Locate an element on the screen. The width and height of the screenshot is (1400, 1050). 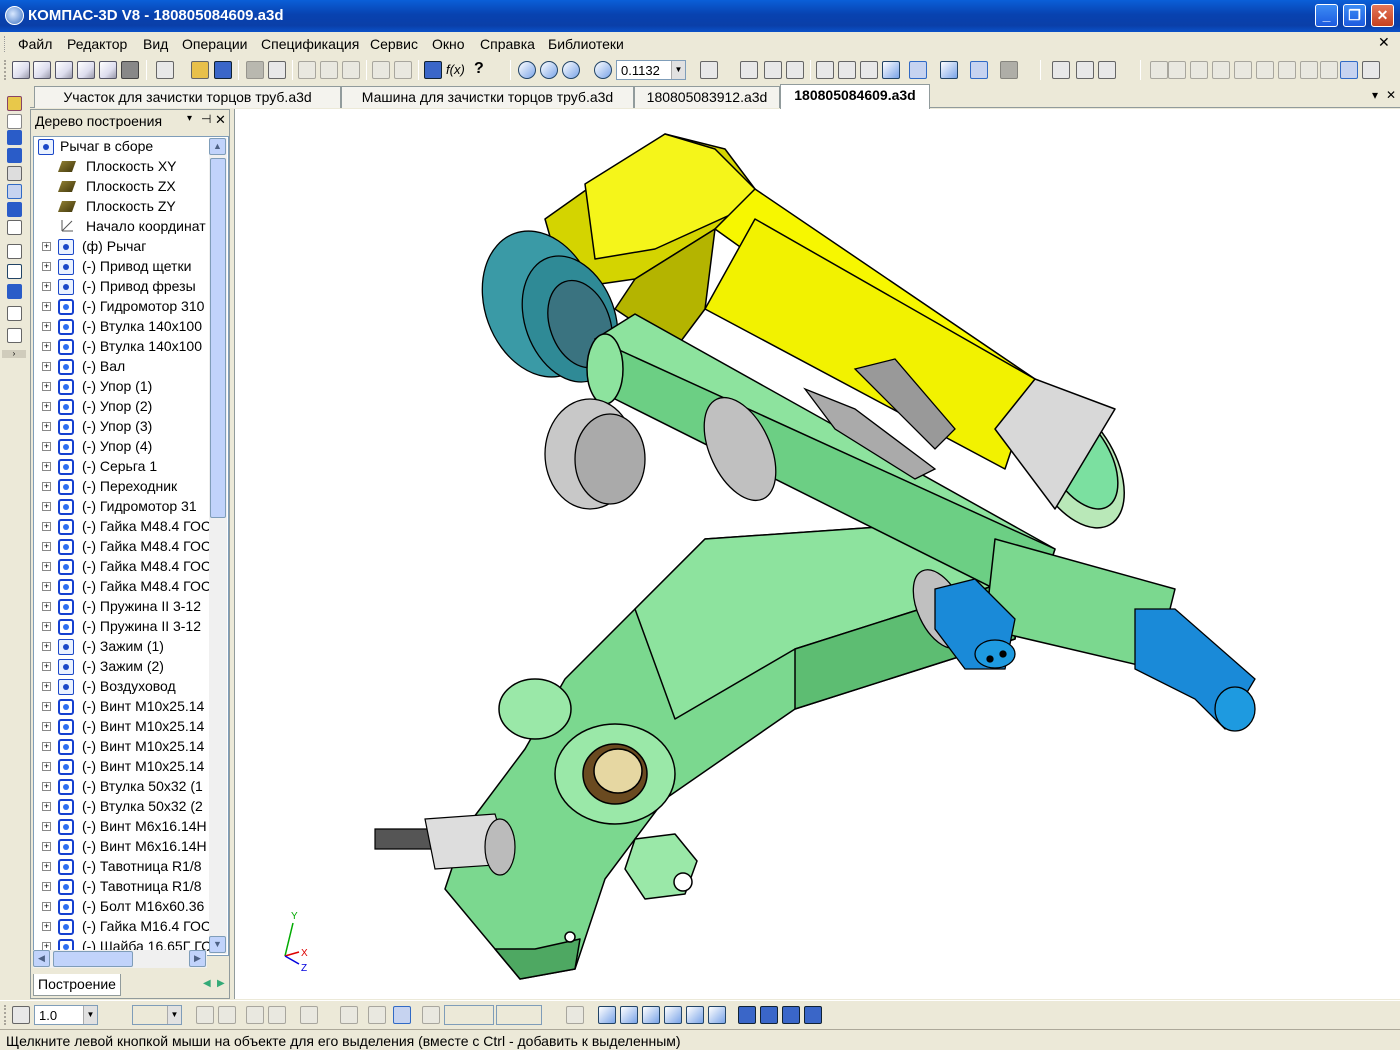
scroll-right-icon: ▶ is located at coordinates (197, 958).